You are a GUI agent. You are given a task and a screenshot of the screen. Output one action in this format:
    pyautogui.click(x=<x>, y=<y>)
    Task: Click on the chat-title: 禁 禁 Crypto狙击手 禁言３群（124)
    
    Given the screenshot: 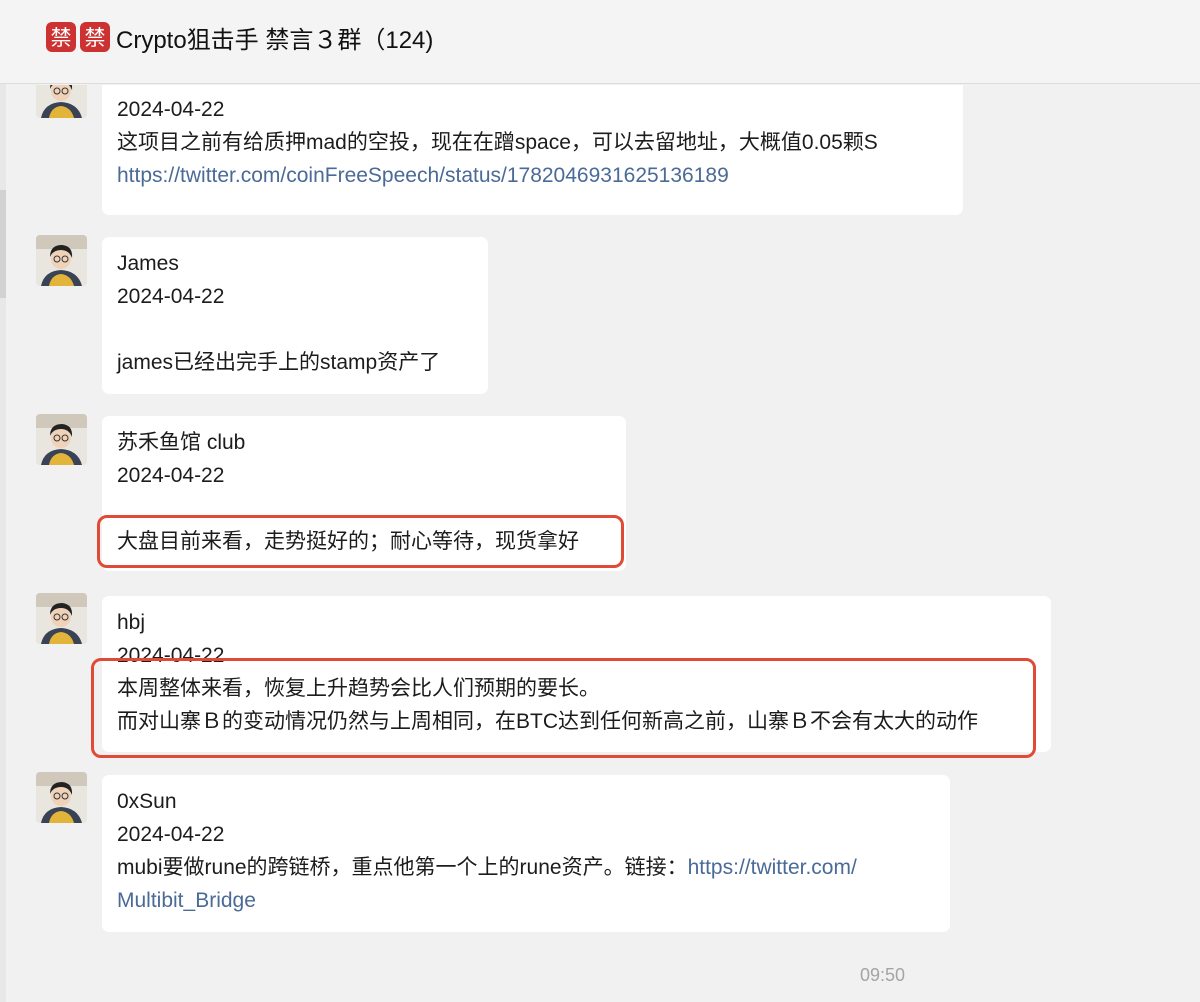 What is the action you would take?
    pyautogui.click(x=239, y=37)
    